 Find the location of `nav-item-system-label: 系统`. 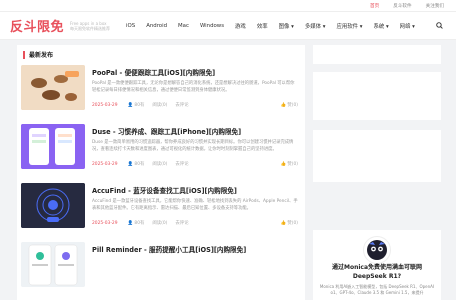

nav-item-system-label: 系统 is located at coordinates (379, 26).